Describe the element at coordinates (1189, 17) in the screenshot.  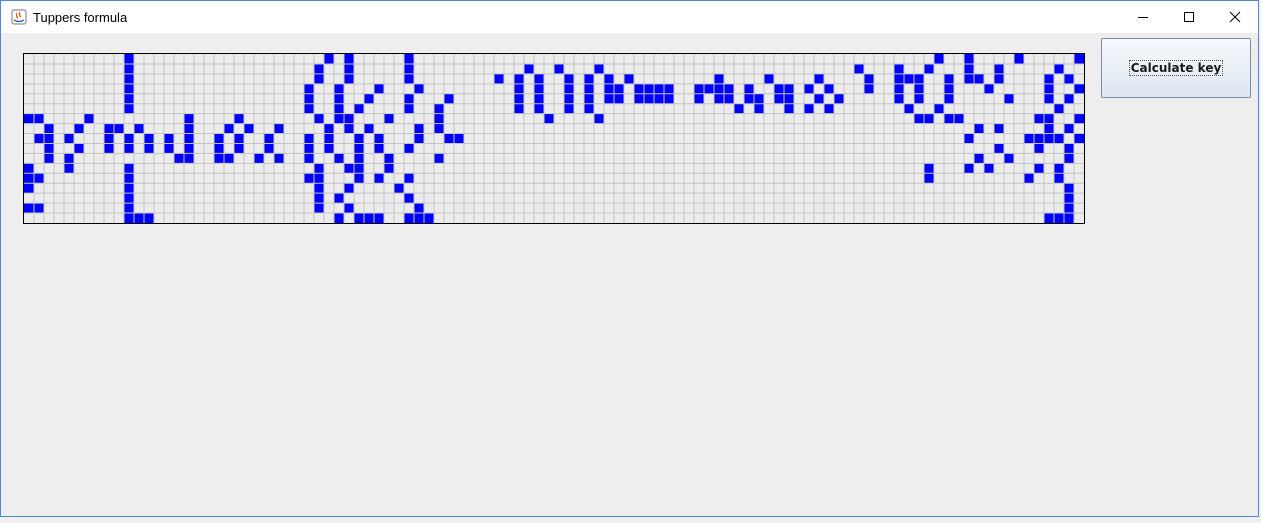
I see `maximize-button` at that location.